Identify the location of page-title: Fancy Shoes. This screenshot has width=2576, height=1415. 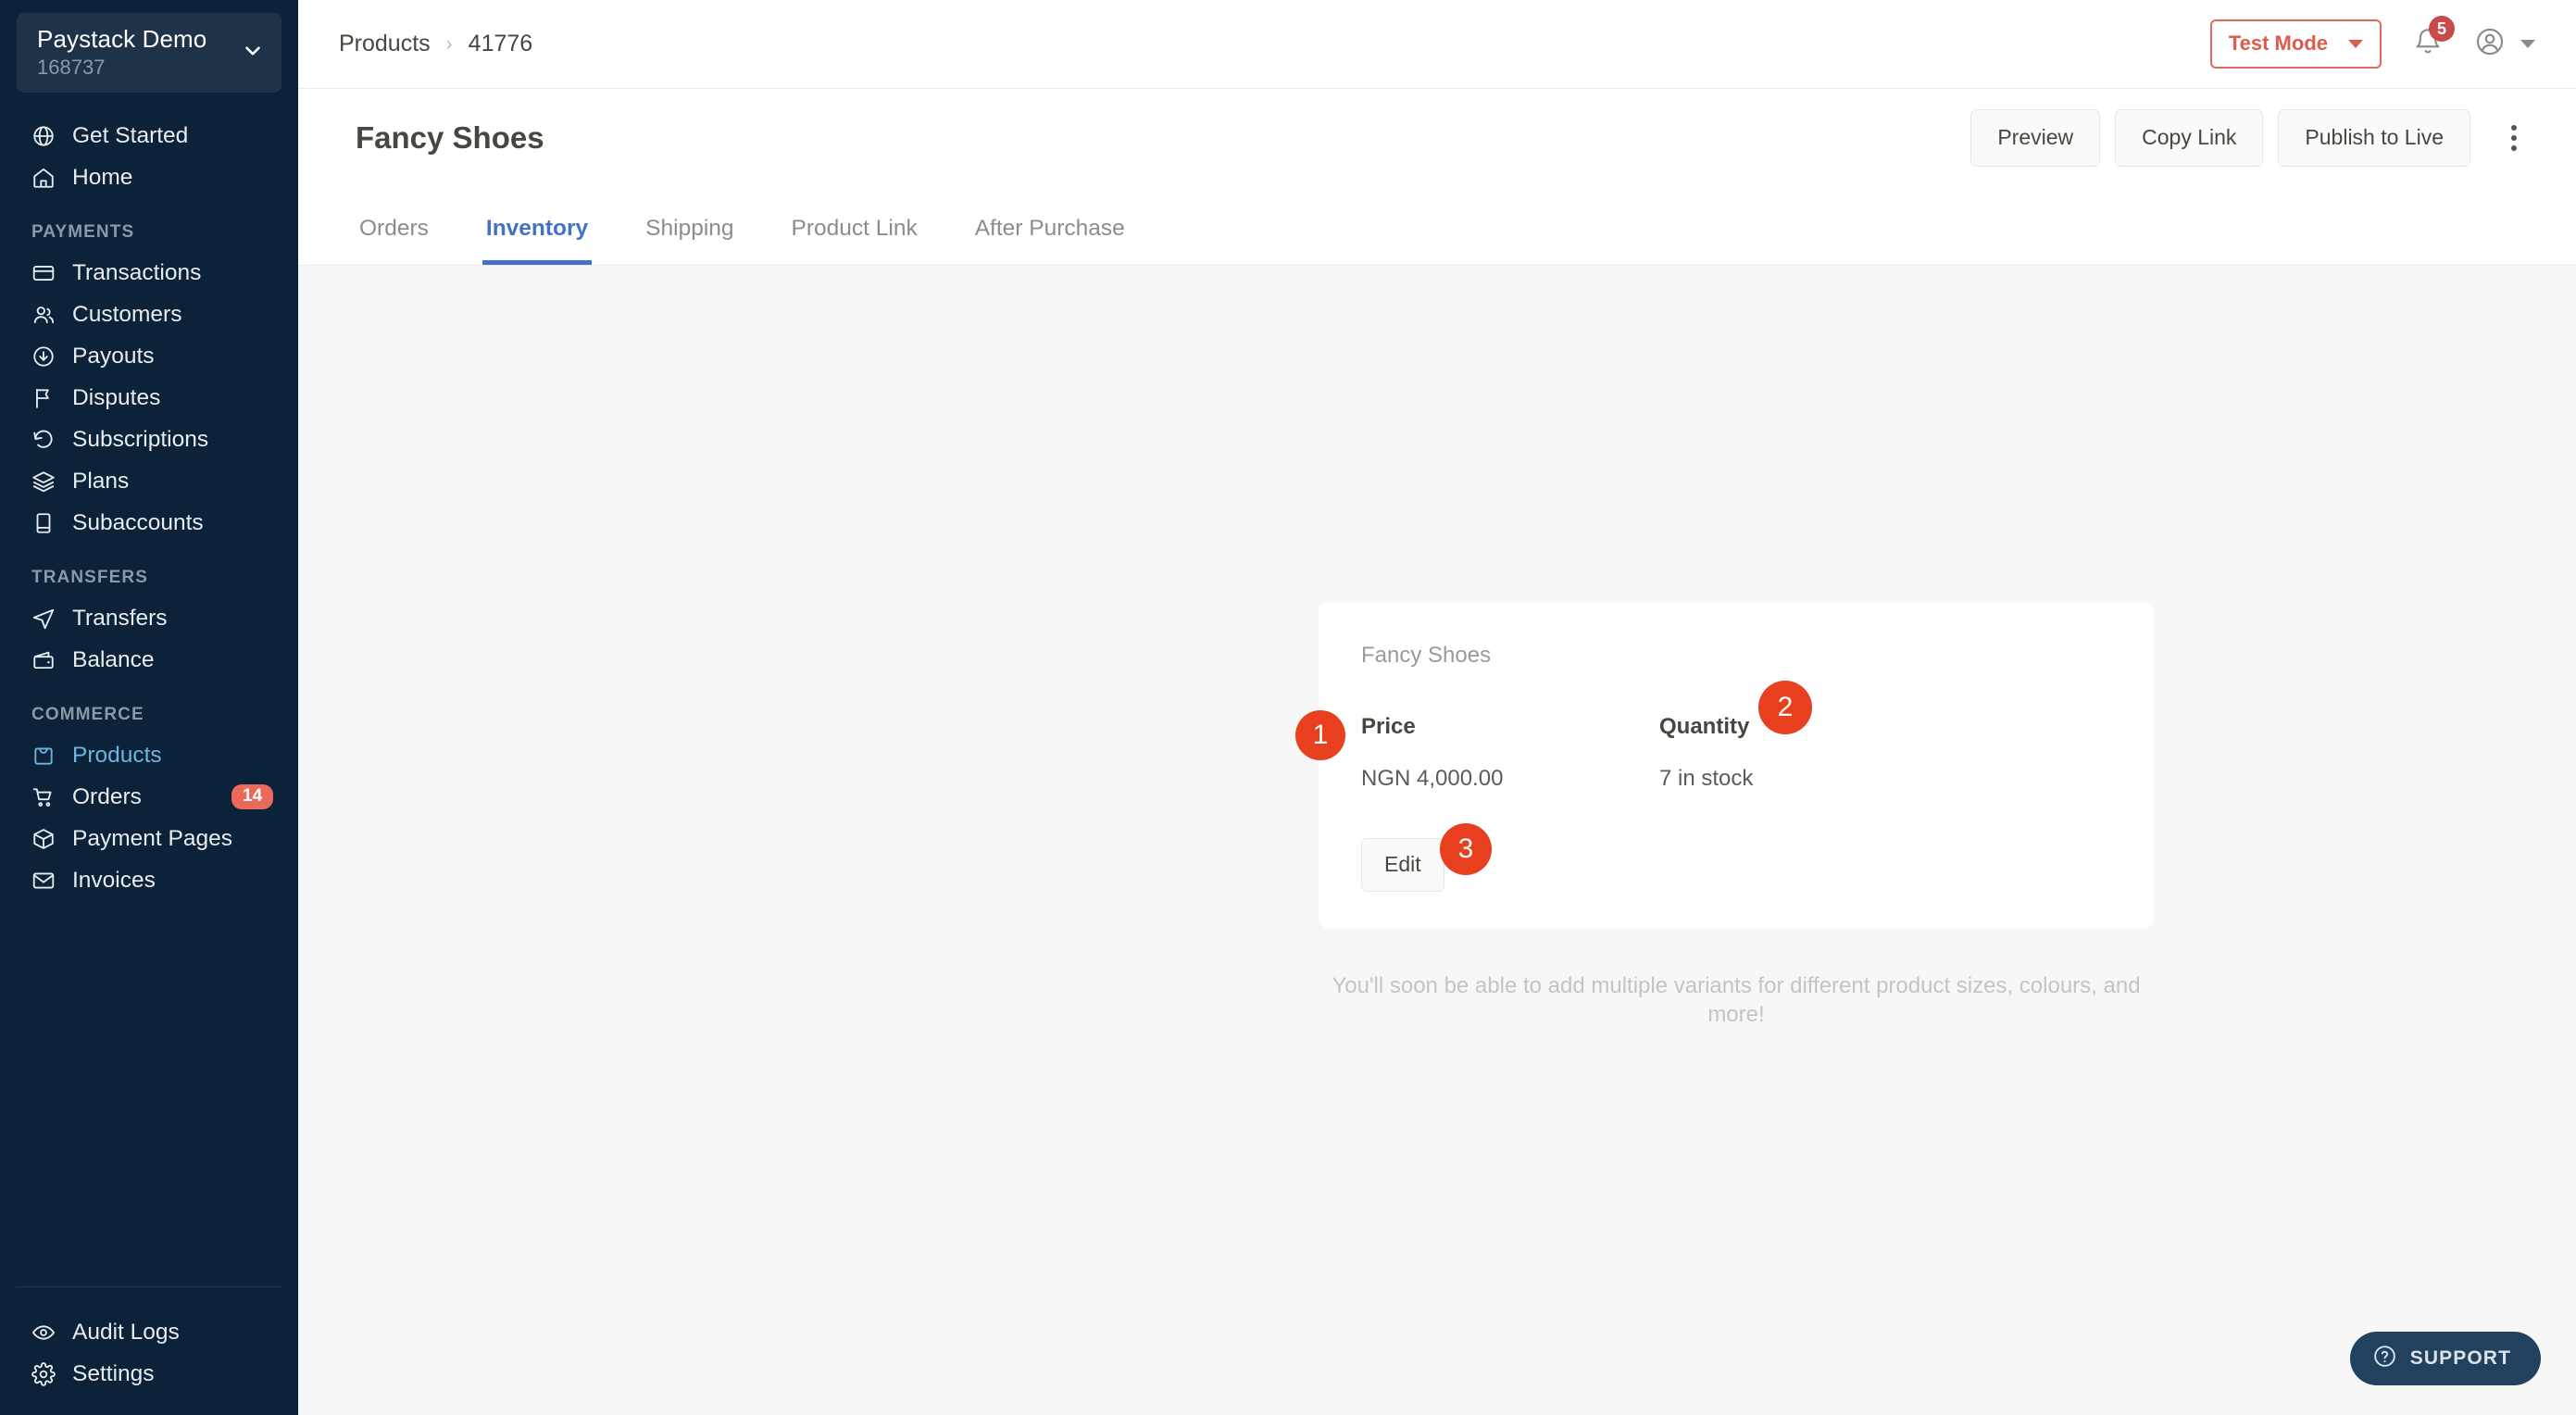
(450, 137).